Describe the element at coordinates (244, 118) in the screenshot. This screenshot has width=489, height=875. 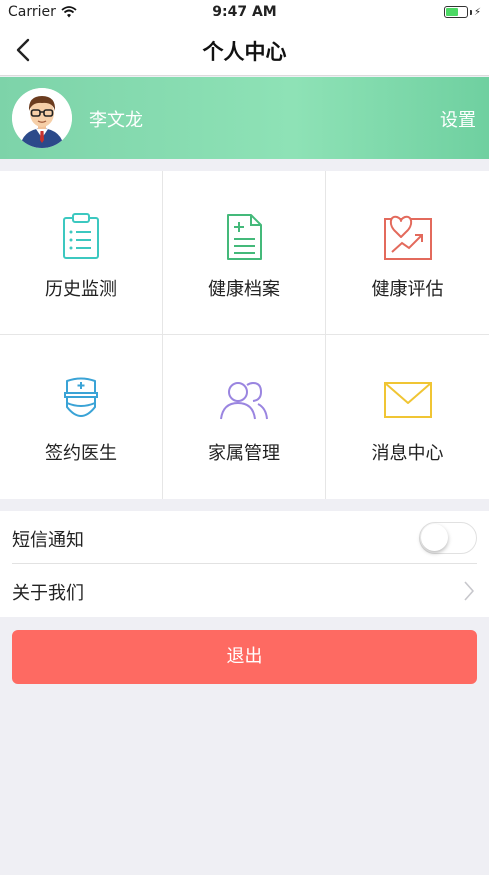
I see `profile-banner: 李文龙 设置` at that location.